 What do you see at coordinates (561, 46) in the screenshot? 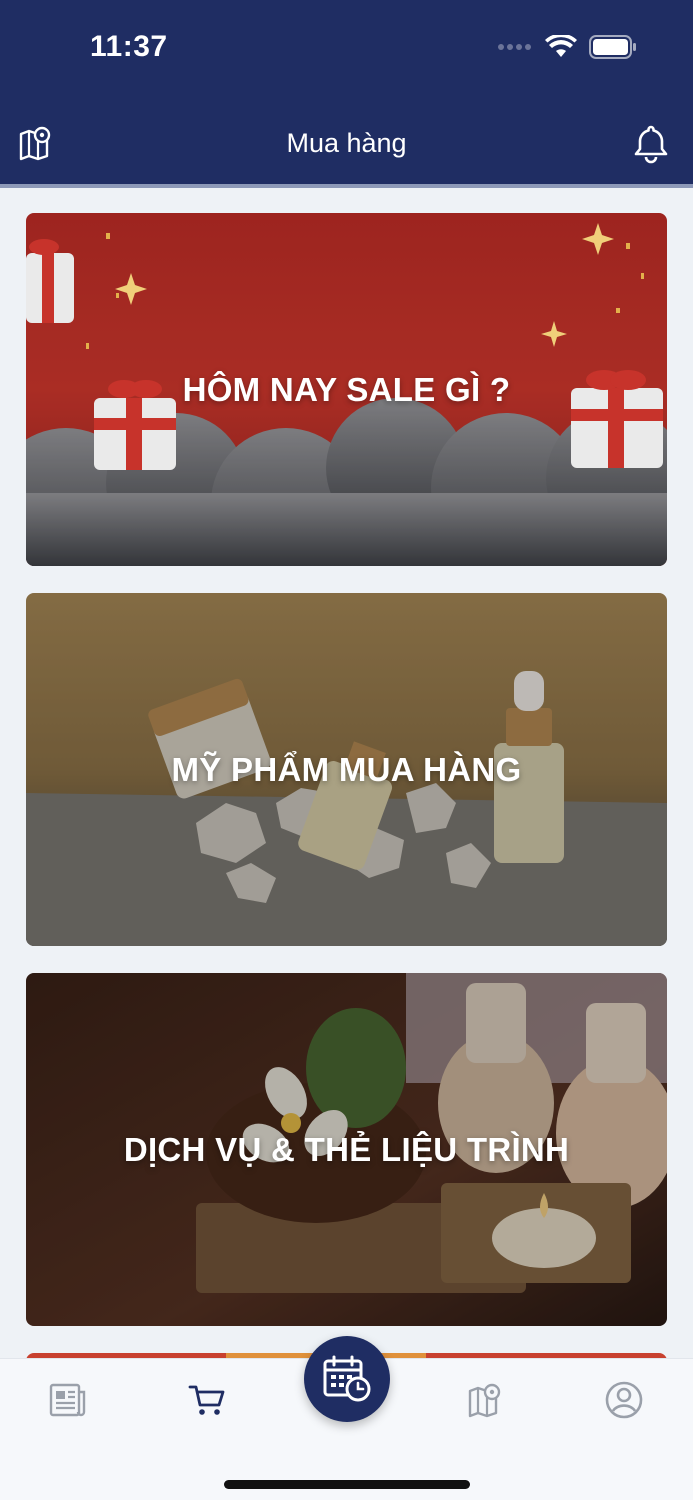
I see `wifi-icon` at bounding box center [561, 46].